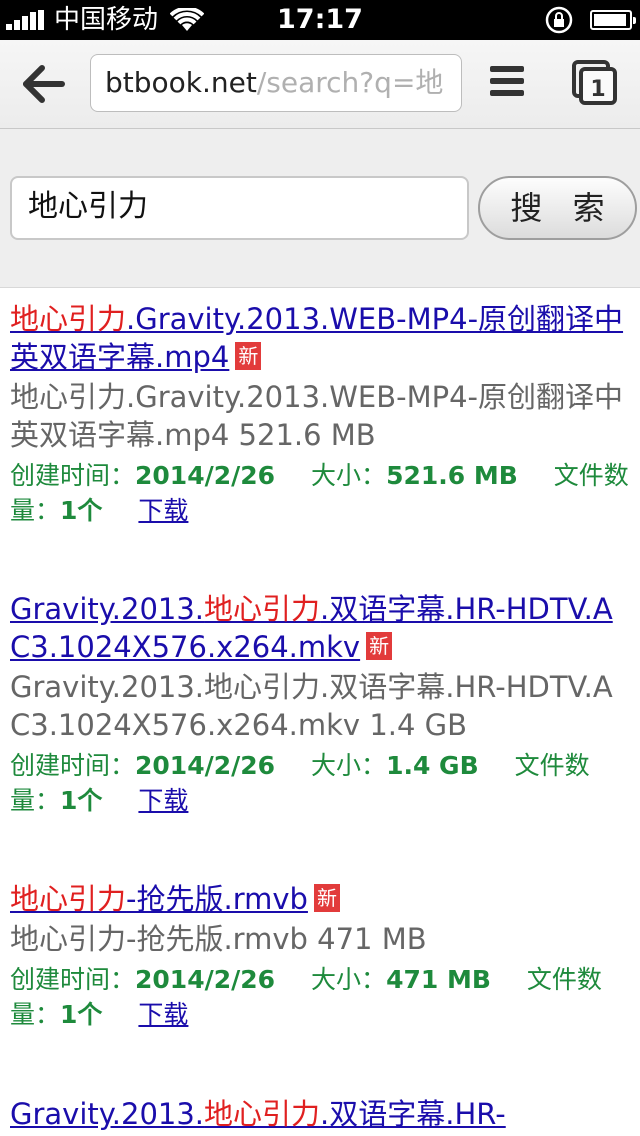 This screenshot has width=640, height=1136. Describe the element at coordinates (350, 82) in the screenshot. I see `url-path: /search?q=地` at that location.